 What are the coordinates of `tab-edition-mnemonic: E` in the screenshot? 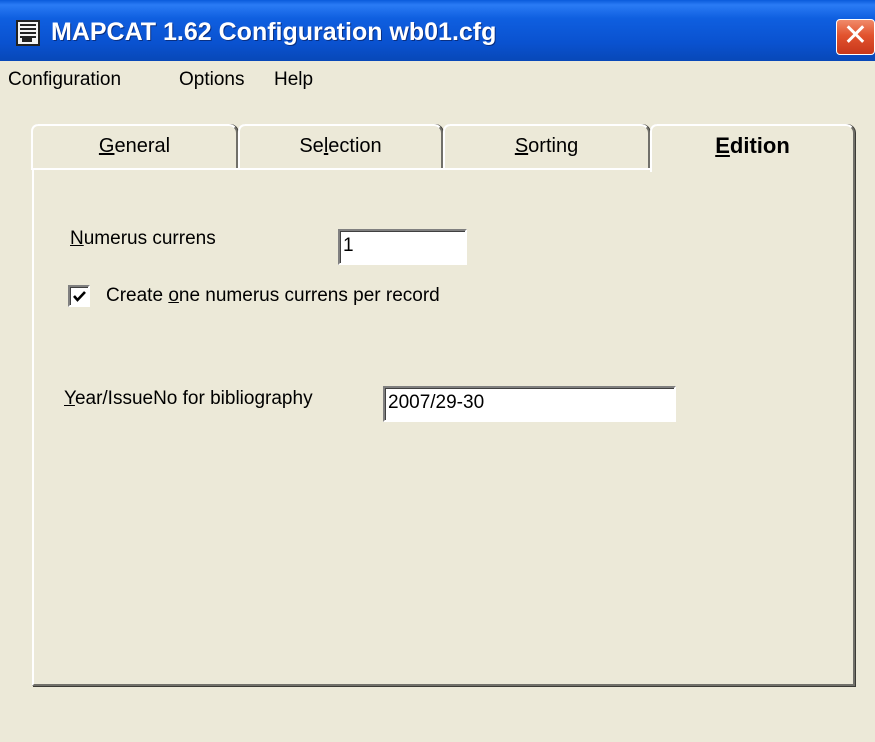 It's located at (722, 145).